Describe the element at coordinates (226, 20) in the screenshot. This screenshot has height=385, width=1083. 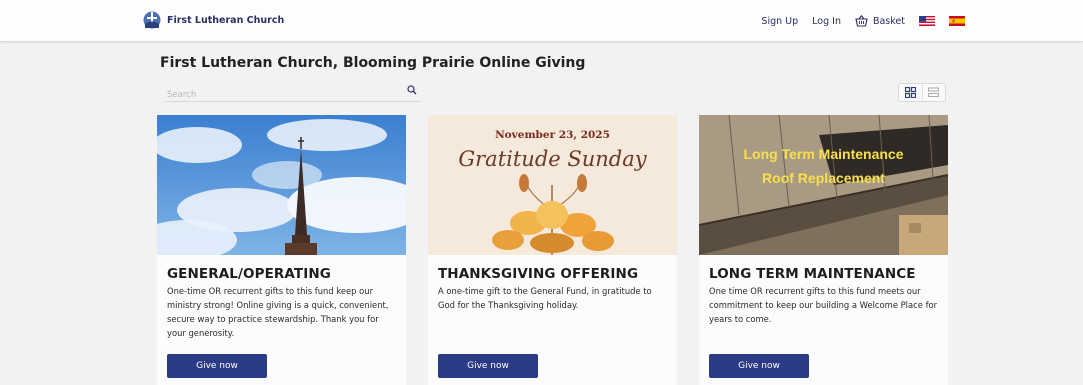
I see `brand-name: First Lutheran Church` at that location.